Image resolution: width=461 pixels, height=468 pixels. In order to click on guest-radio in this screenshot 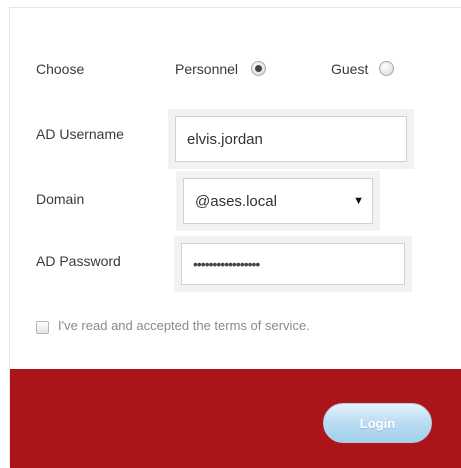, I will do `click(386, 68)`.